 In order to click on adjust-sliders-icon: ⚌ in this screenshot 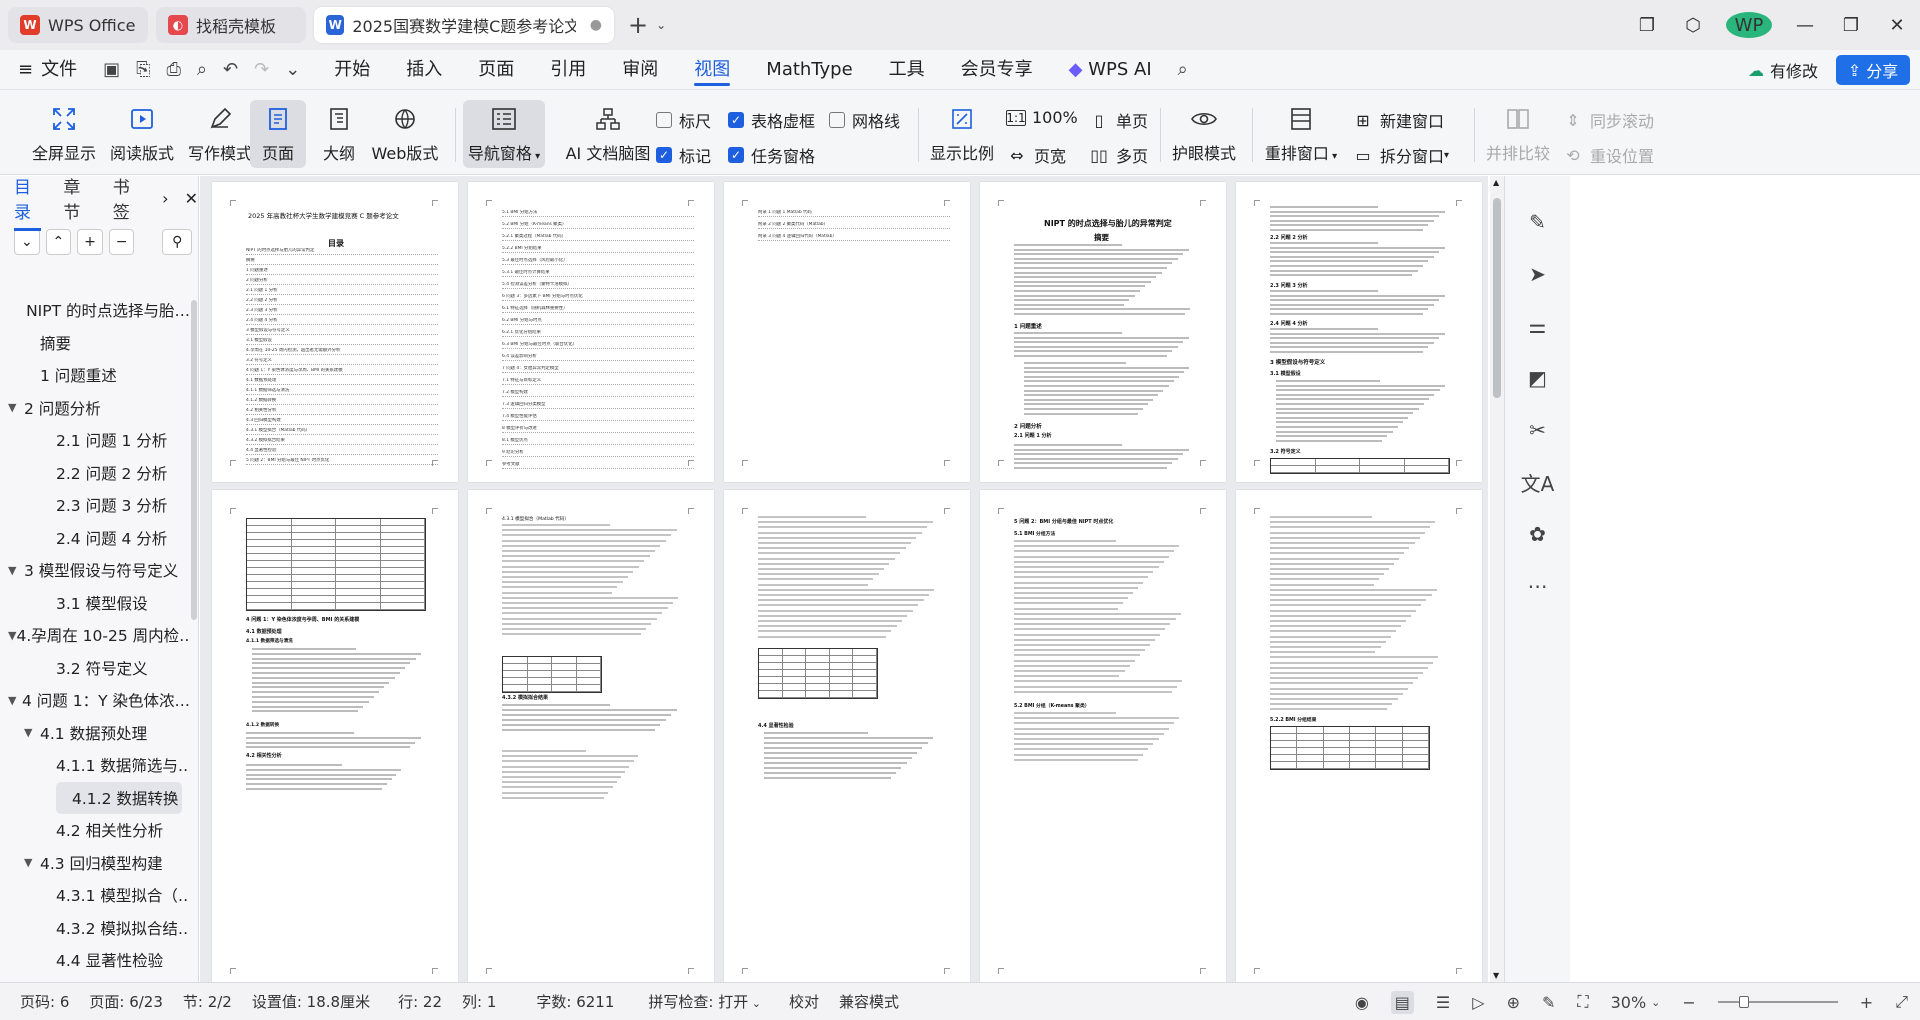, I will do `click(1537, 326)`.